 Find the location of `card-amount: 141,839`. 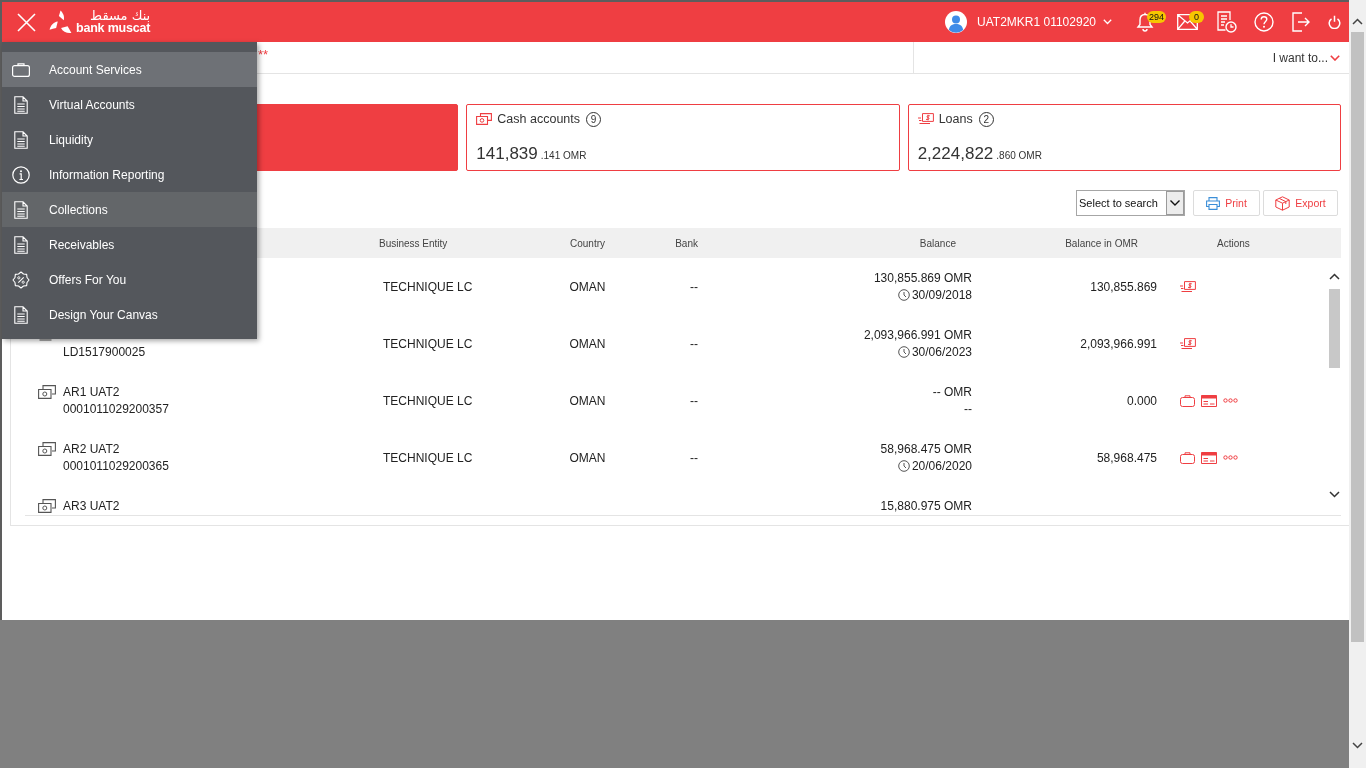

card-amount: 141,839 is located at coordinates (507, 154).